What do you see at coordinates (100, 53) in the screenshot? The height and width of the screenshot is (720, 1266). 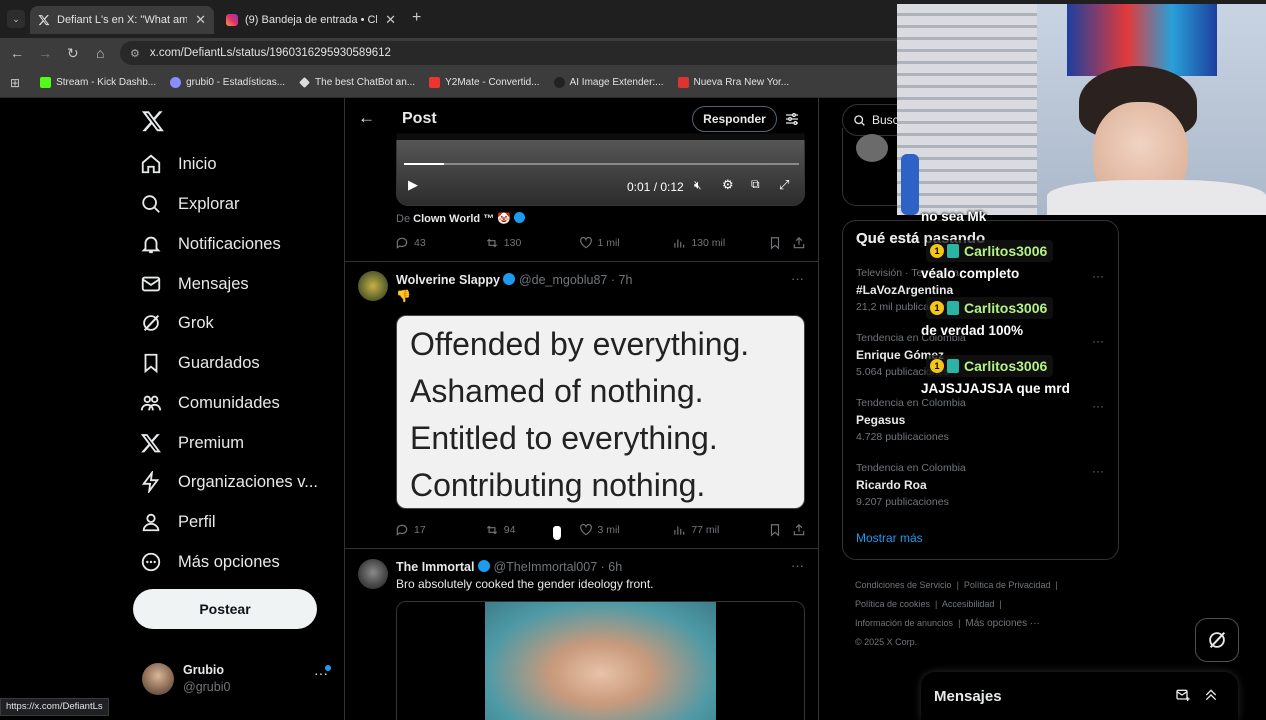 I see `home-icon: ⌂` at bounding box center [100, 53].